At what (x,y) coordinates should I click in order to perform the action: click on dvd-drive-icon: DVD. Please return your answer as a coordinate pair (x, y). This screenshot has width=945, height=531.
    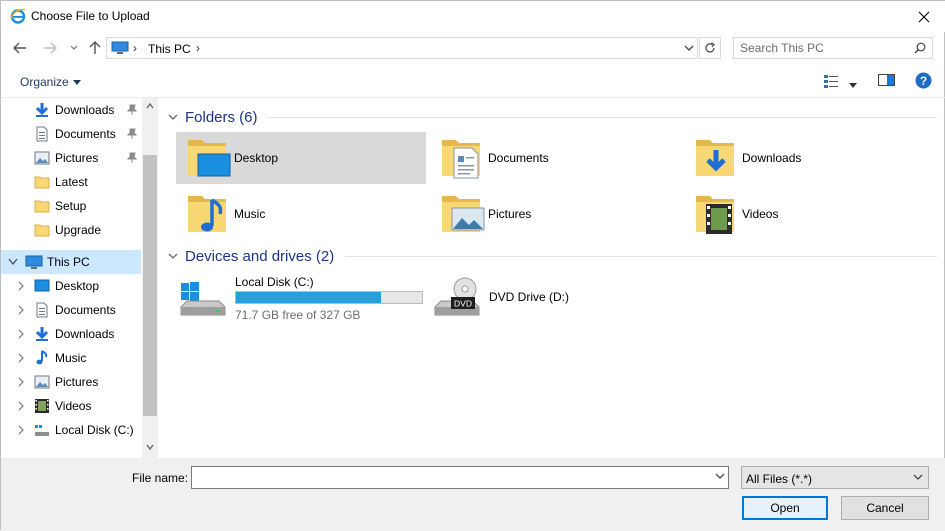
    Looking at the image, I should click on (457, 296).